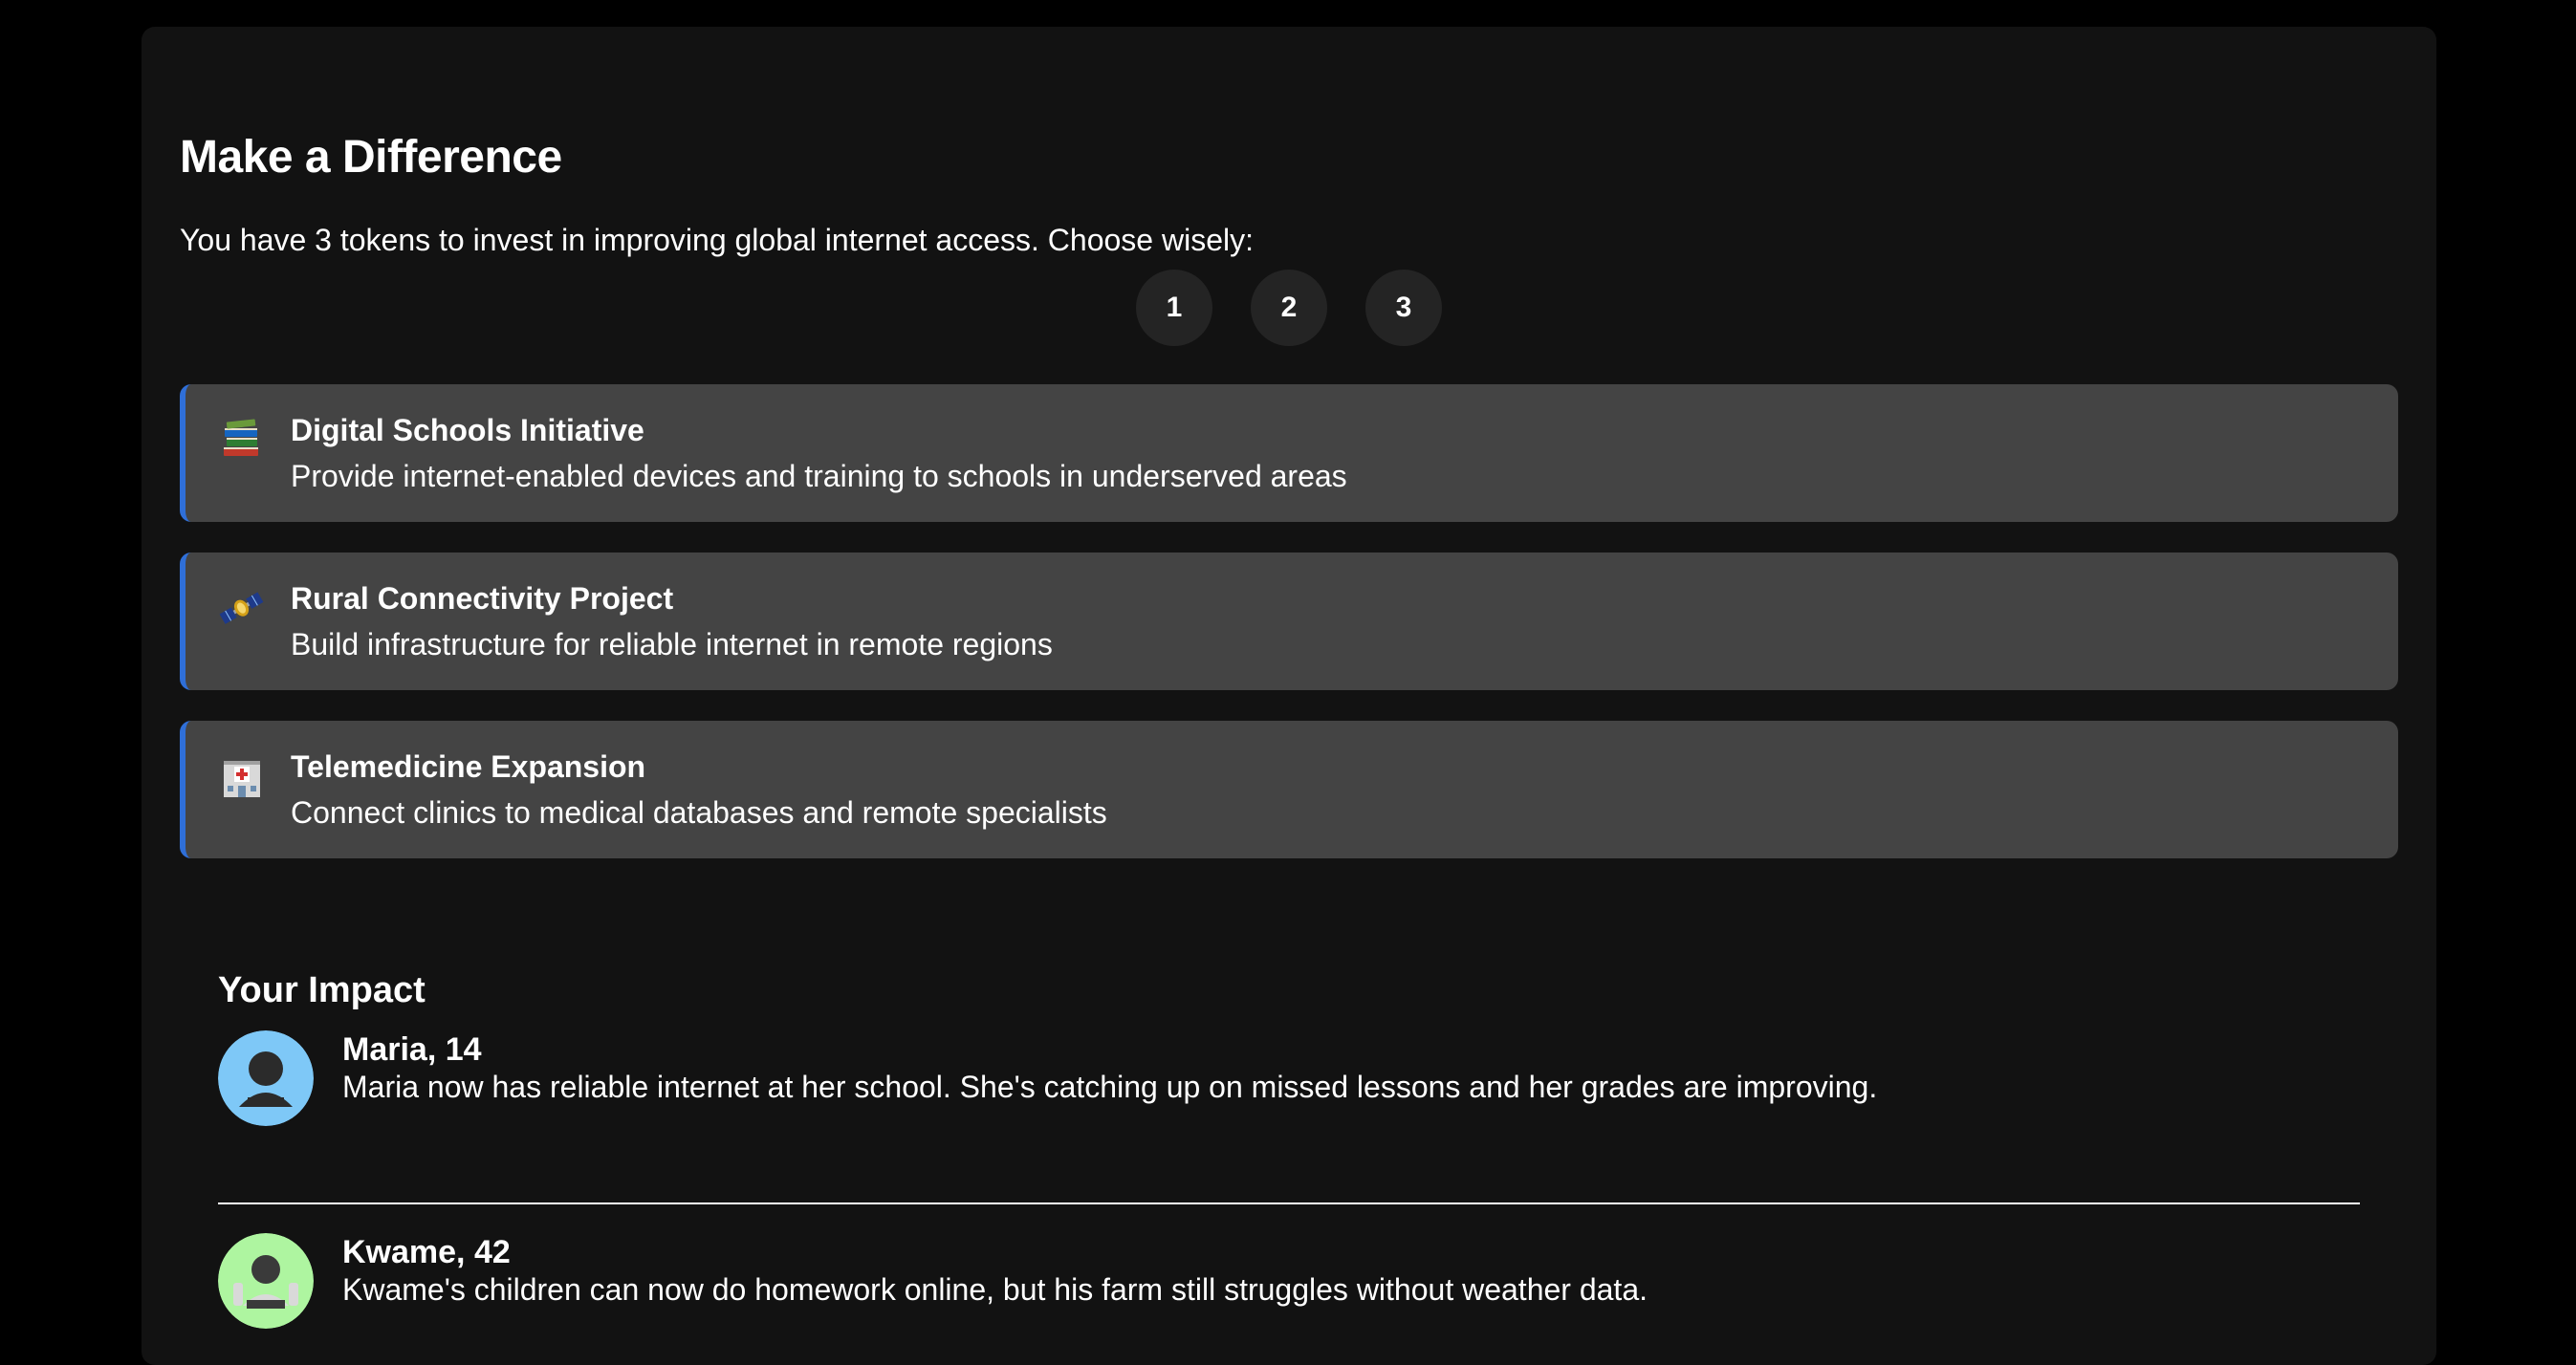 Image resolution: width=2576 pixels, height=1365 pixels. Describe the element at coordinates (1289, 1203) in the screenshot. I see `divider` at that location.